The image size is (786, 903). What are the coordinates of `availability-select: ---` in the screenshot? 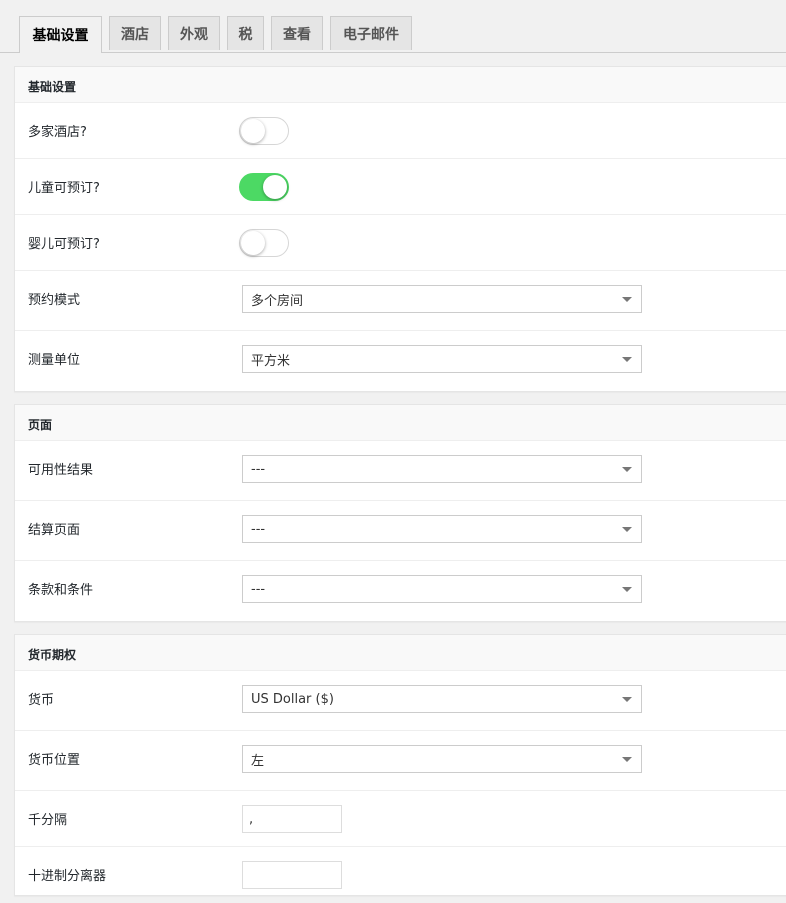 It's located at (442, 469).